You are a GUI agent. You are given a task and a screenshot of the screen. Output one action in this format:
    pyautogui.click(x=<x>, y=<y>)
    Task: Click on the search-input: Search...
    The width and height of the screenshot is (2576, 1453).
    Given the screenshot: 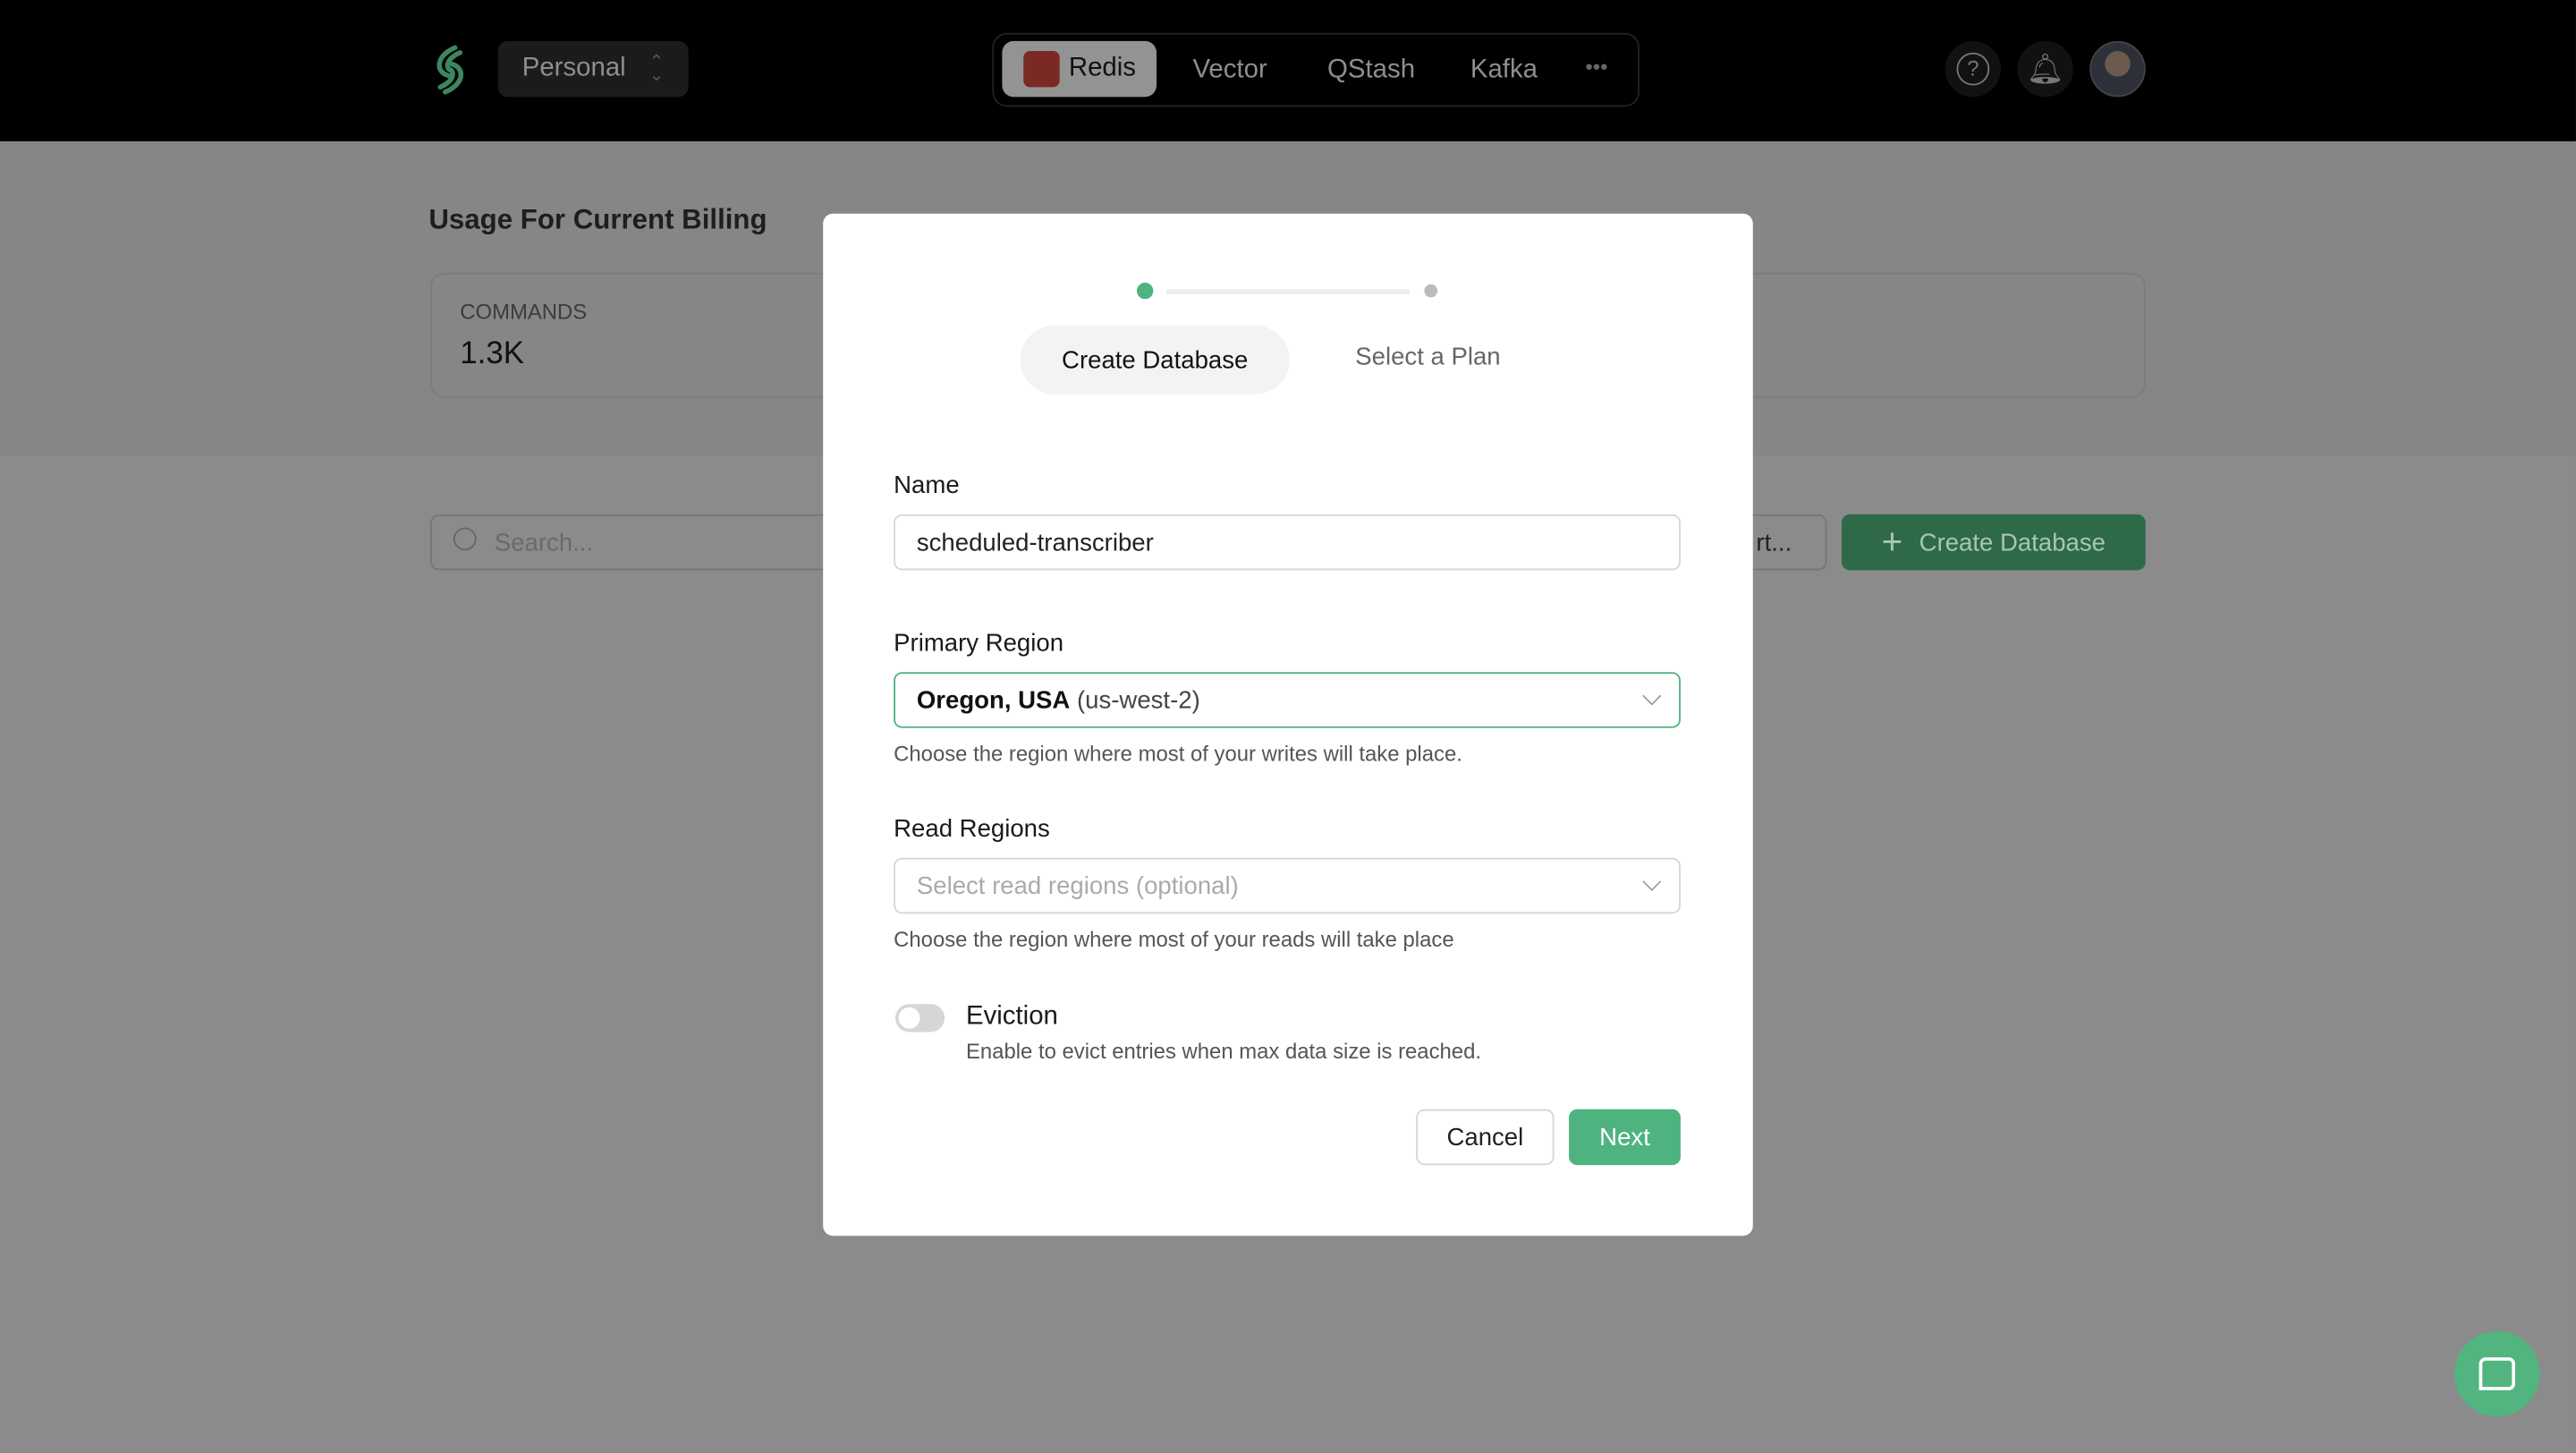 What is the action you would take?
    pyautogui.click(x=644, y=542)
    